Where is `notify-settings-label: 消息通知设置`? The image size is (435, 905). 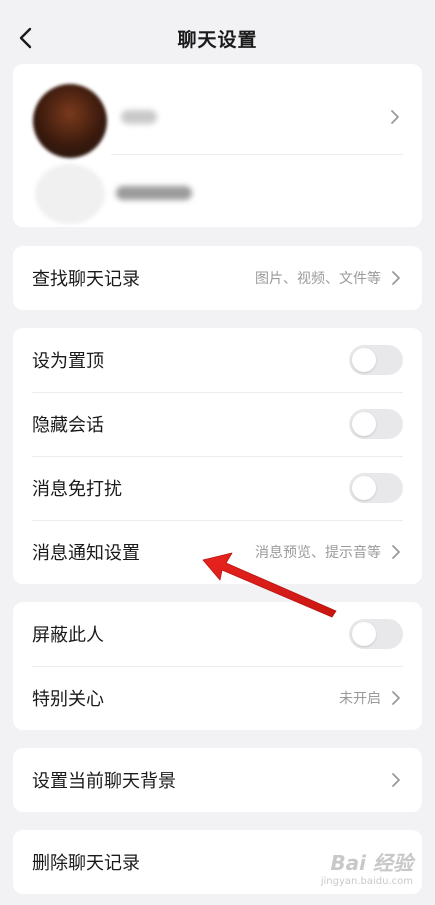
notify-settings-label: 消息通知设置 is located at coordinates (86, 553).